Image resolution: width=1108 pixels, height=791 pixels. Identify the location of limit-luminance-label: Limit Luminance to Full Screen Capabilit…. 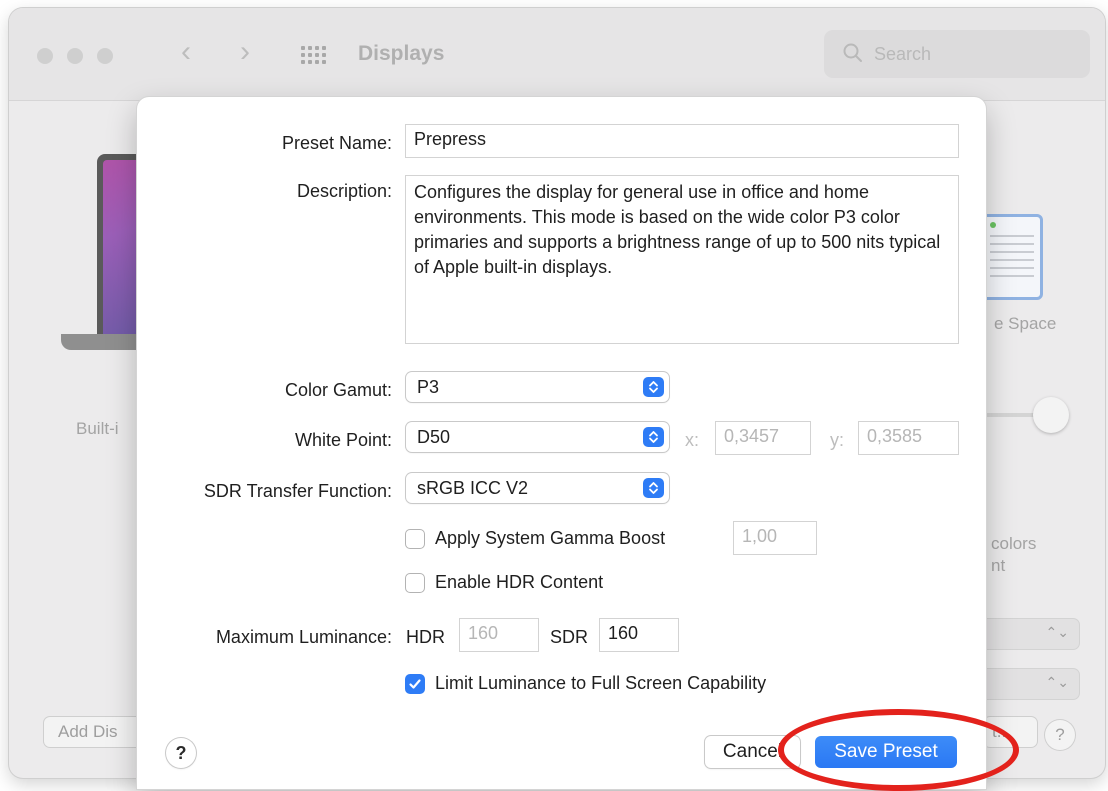
(601, 683).